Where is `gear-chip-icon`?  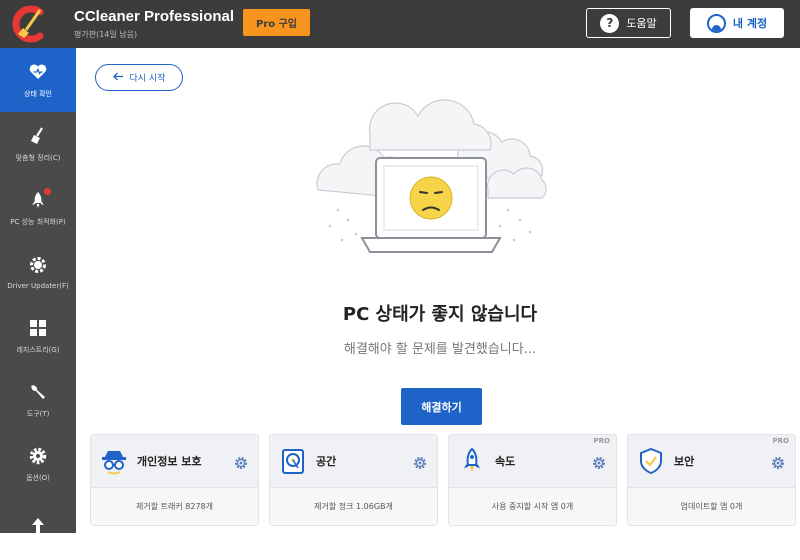
gear-chip-icon is located at coordinates (38, 265).